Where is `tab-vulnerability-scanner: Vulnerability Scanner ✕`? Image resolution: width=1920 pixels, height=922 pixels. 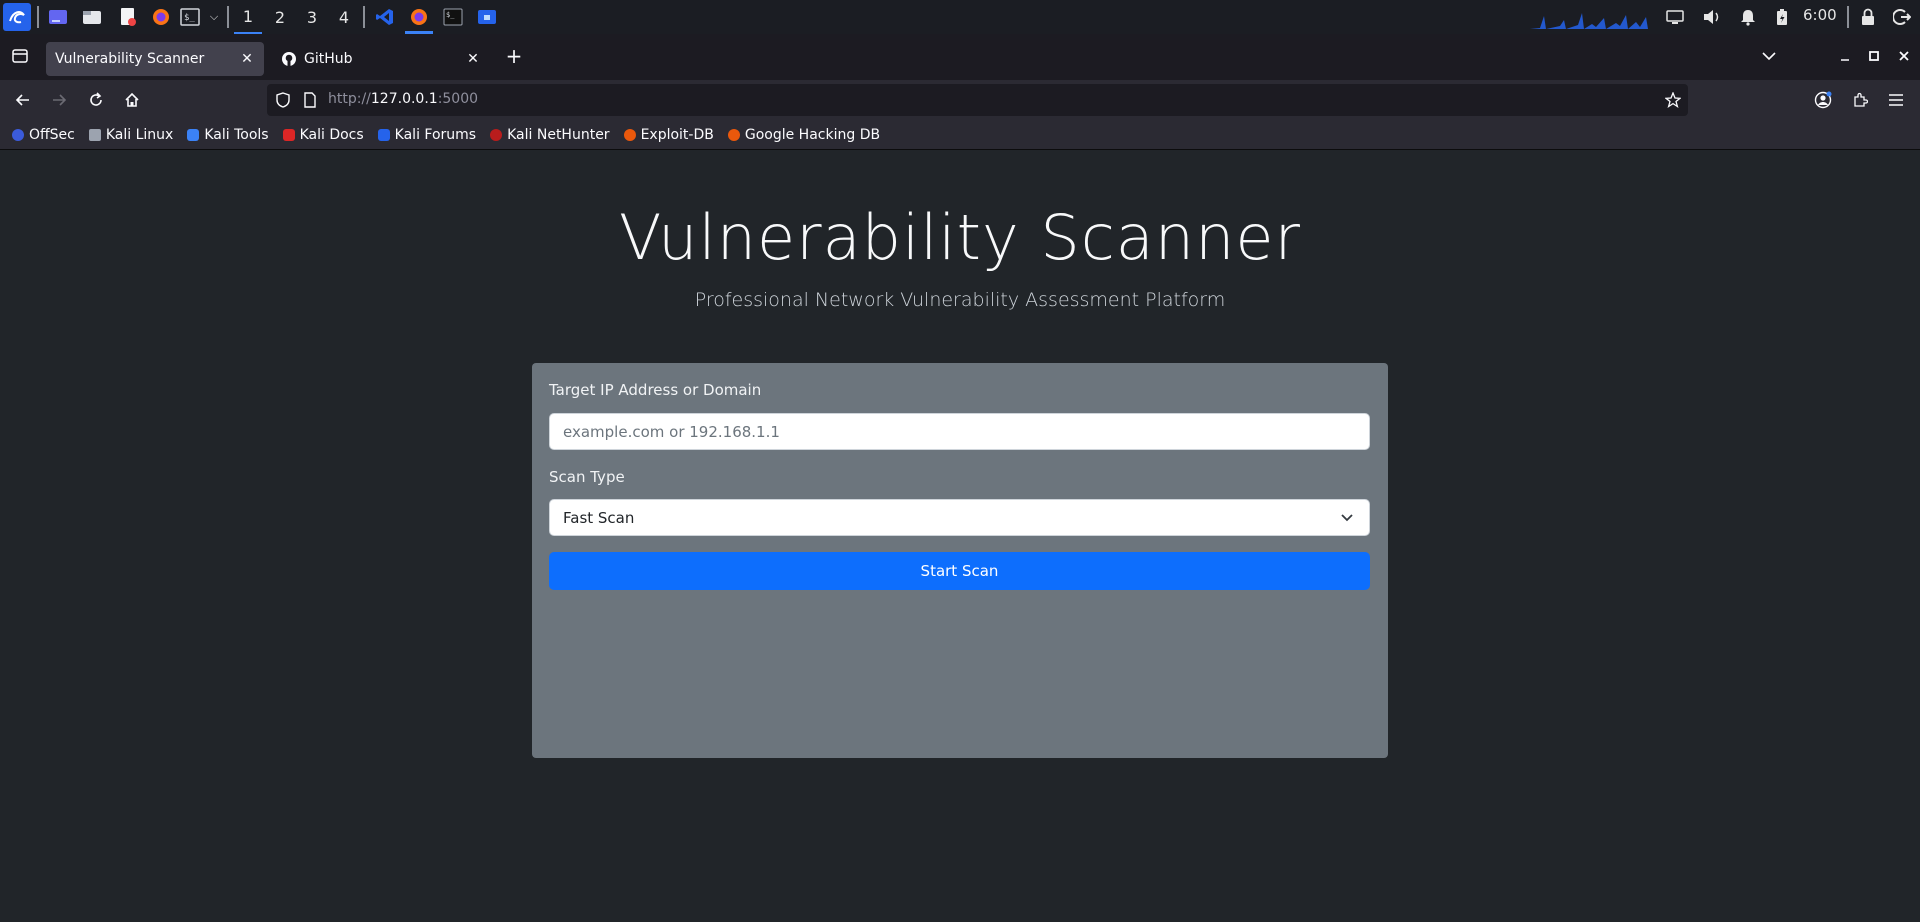
tab-vulnerability-scanner: Vulnerability Scanner ✕ is located at coordinates (155, 59).